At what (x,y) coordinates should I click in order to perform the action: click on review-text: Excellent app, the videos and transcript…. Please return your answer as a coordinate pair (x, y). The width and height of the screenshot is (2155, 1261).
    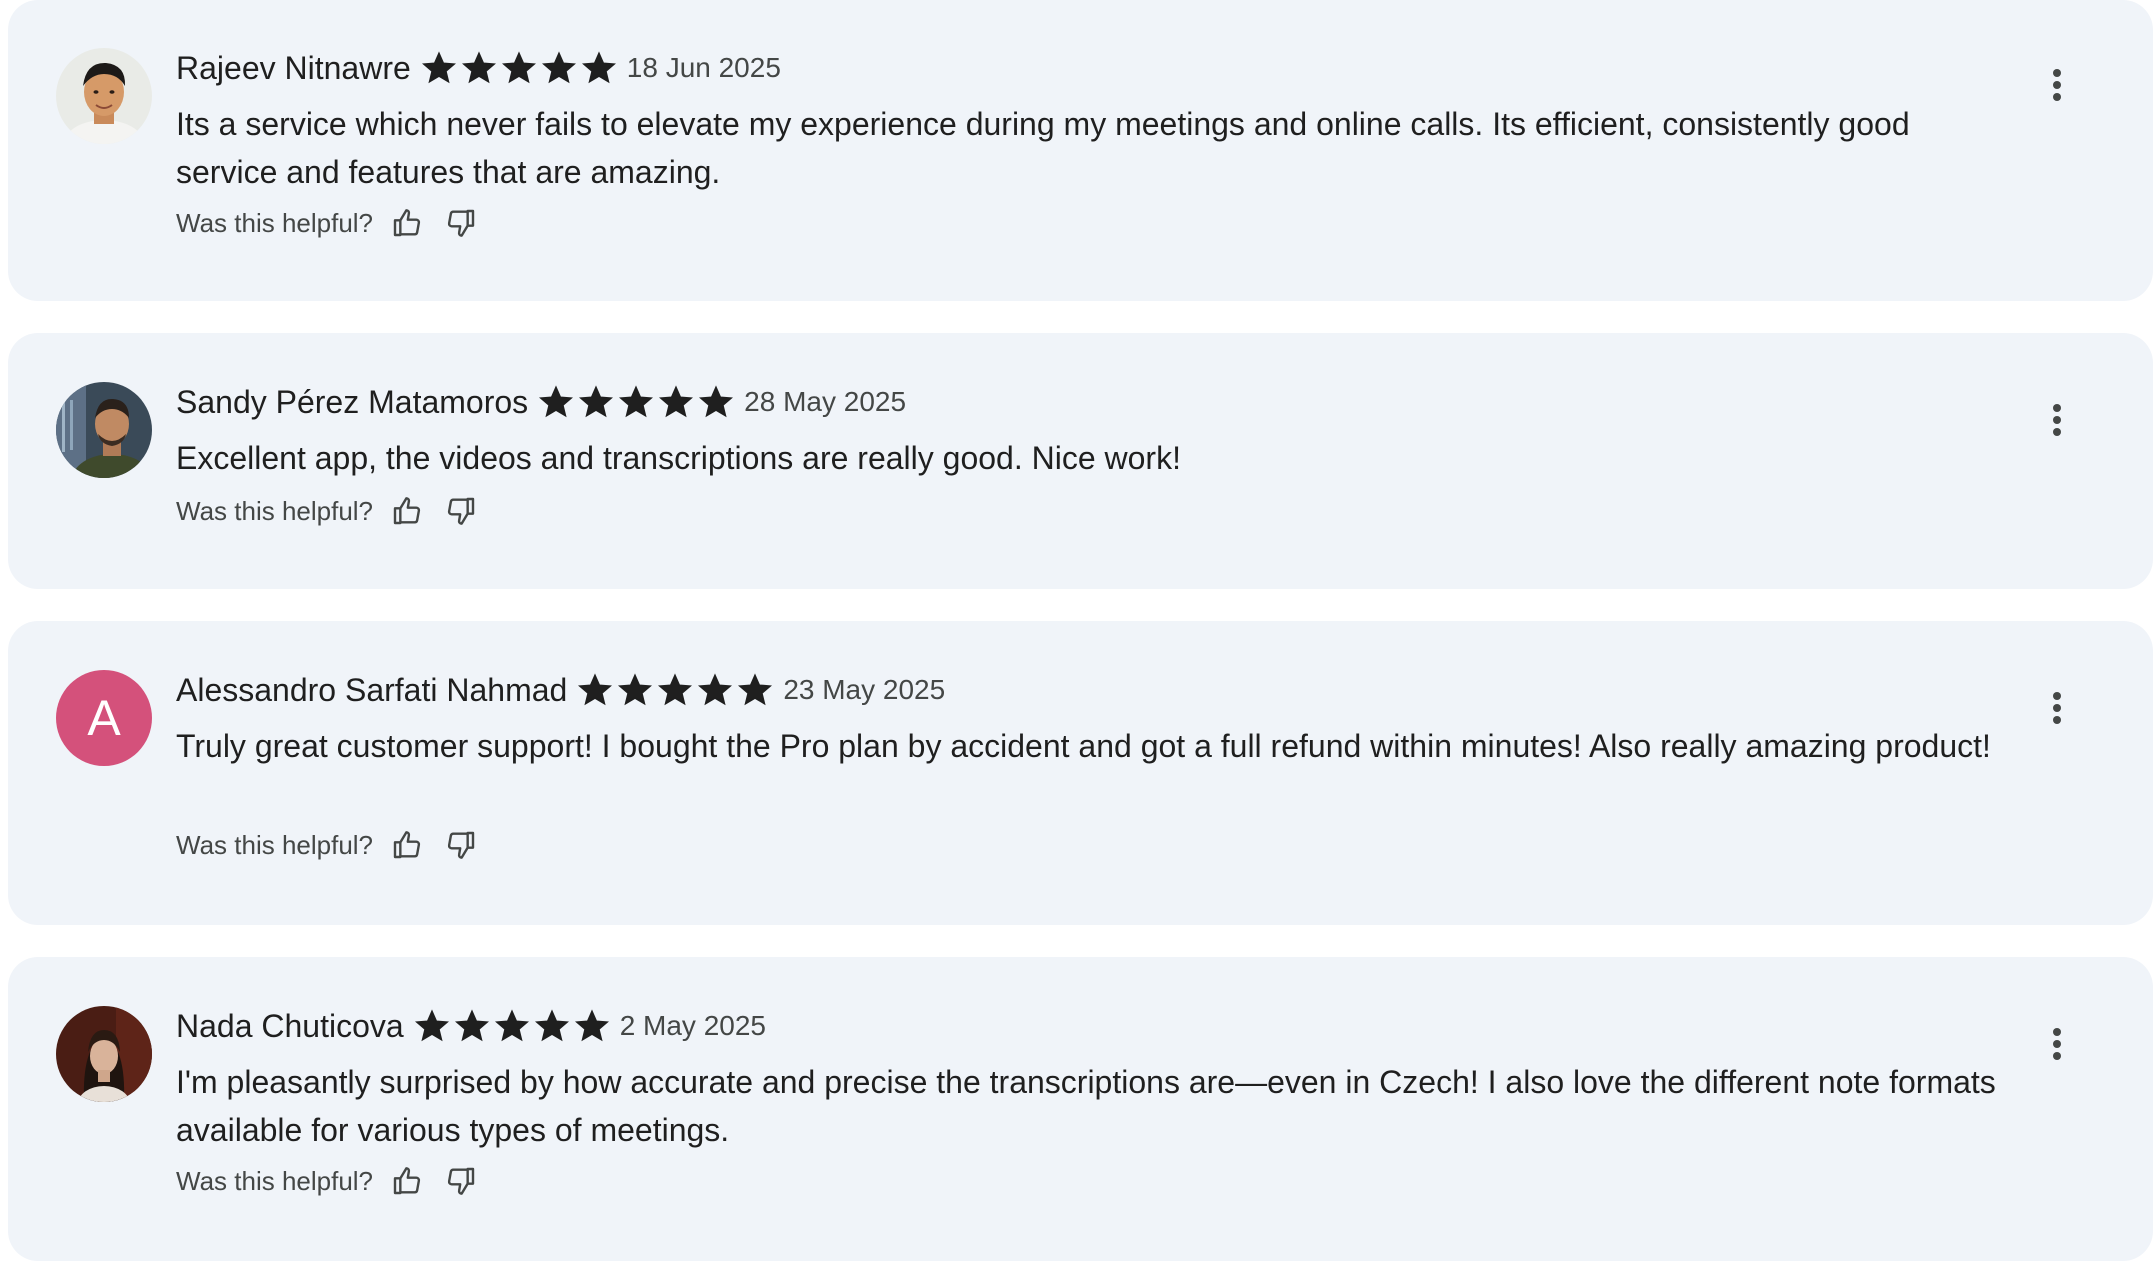
    Looking at the image, I should click on (678, 458).